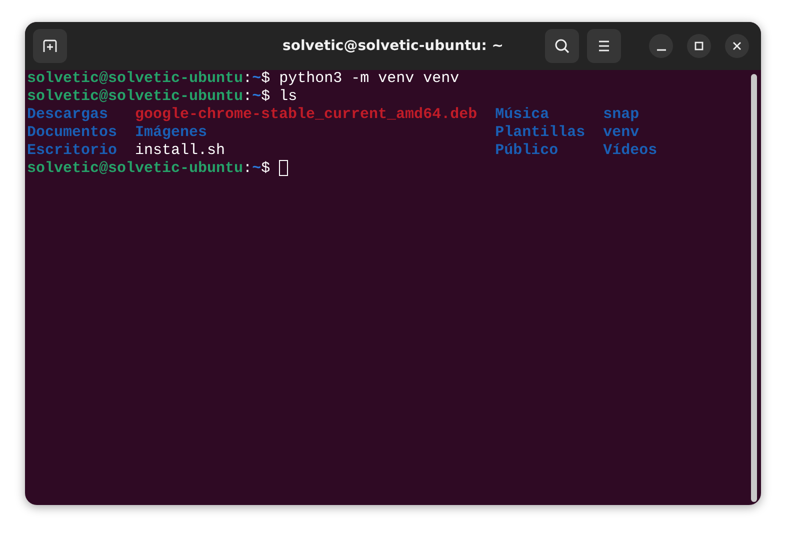  Describe the element at coordinates (661, 50) in the screenshot. I see `minimize-icon` at that location.